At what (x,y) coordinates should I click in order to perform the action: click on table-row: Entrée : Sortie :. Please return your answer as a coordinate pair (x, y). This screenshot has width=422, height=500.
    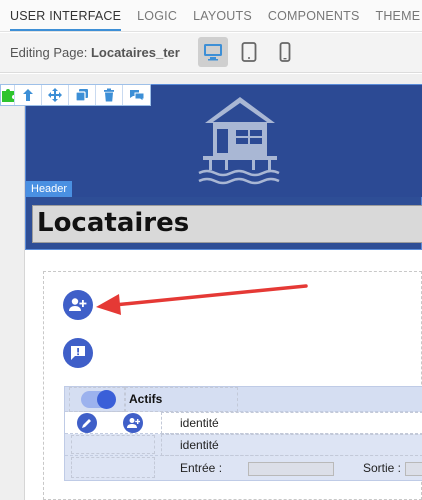
    Looking at the image, I should click on (243, 468).